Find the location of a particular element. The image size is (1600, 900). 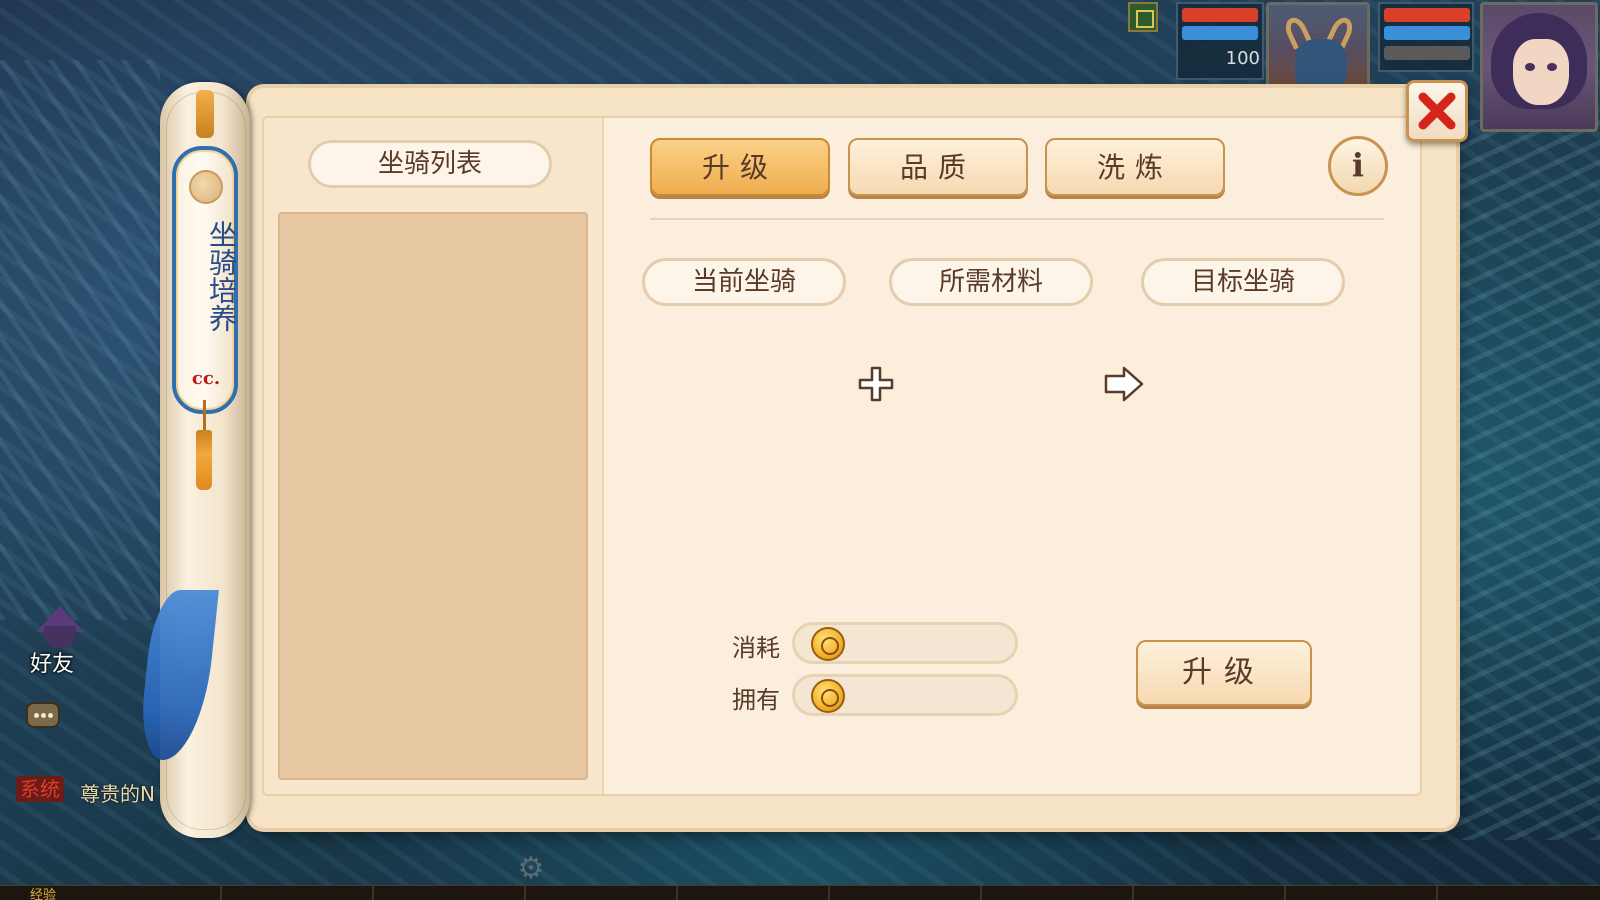

chat-button is located at coordinates (43, 717).